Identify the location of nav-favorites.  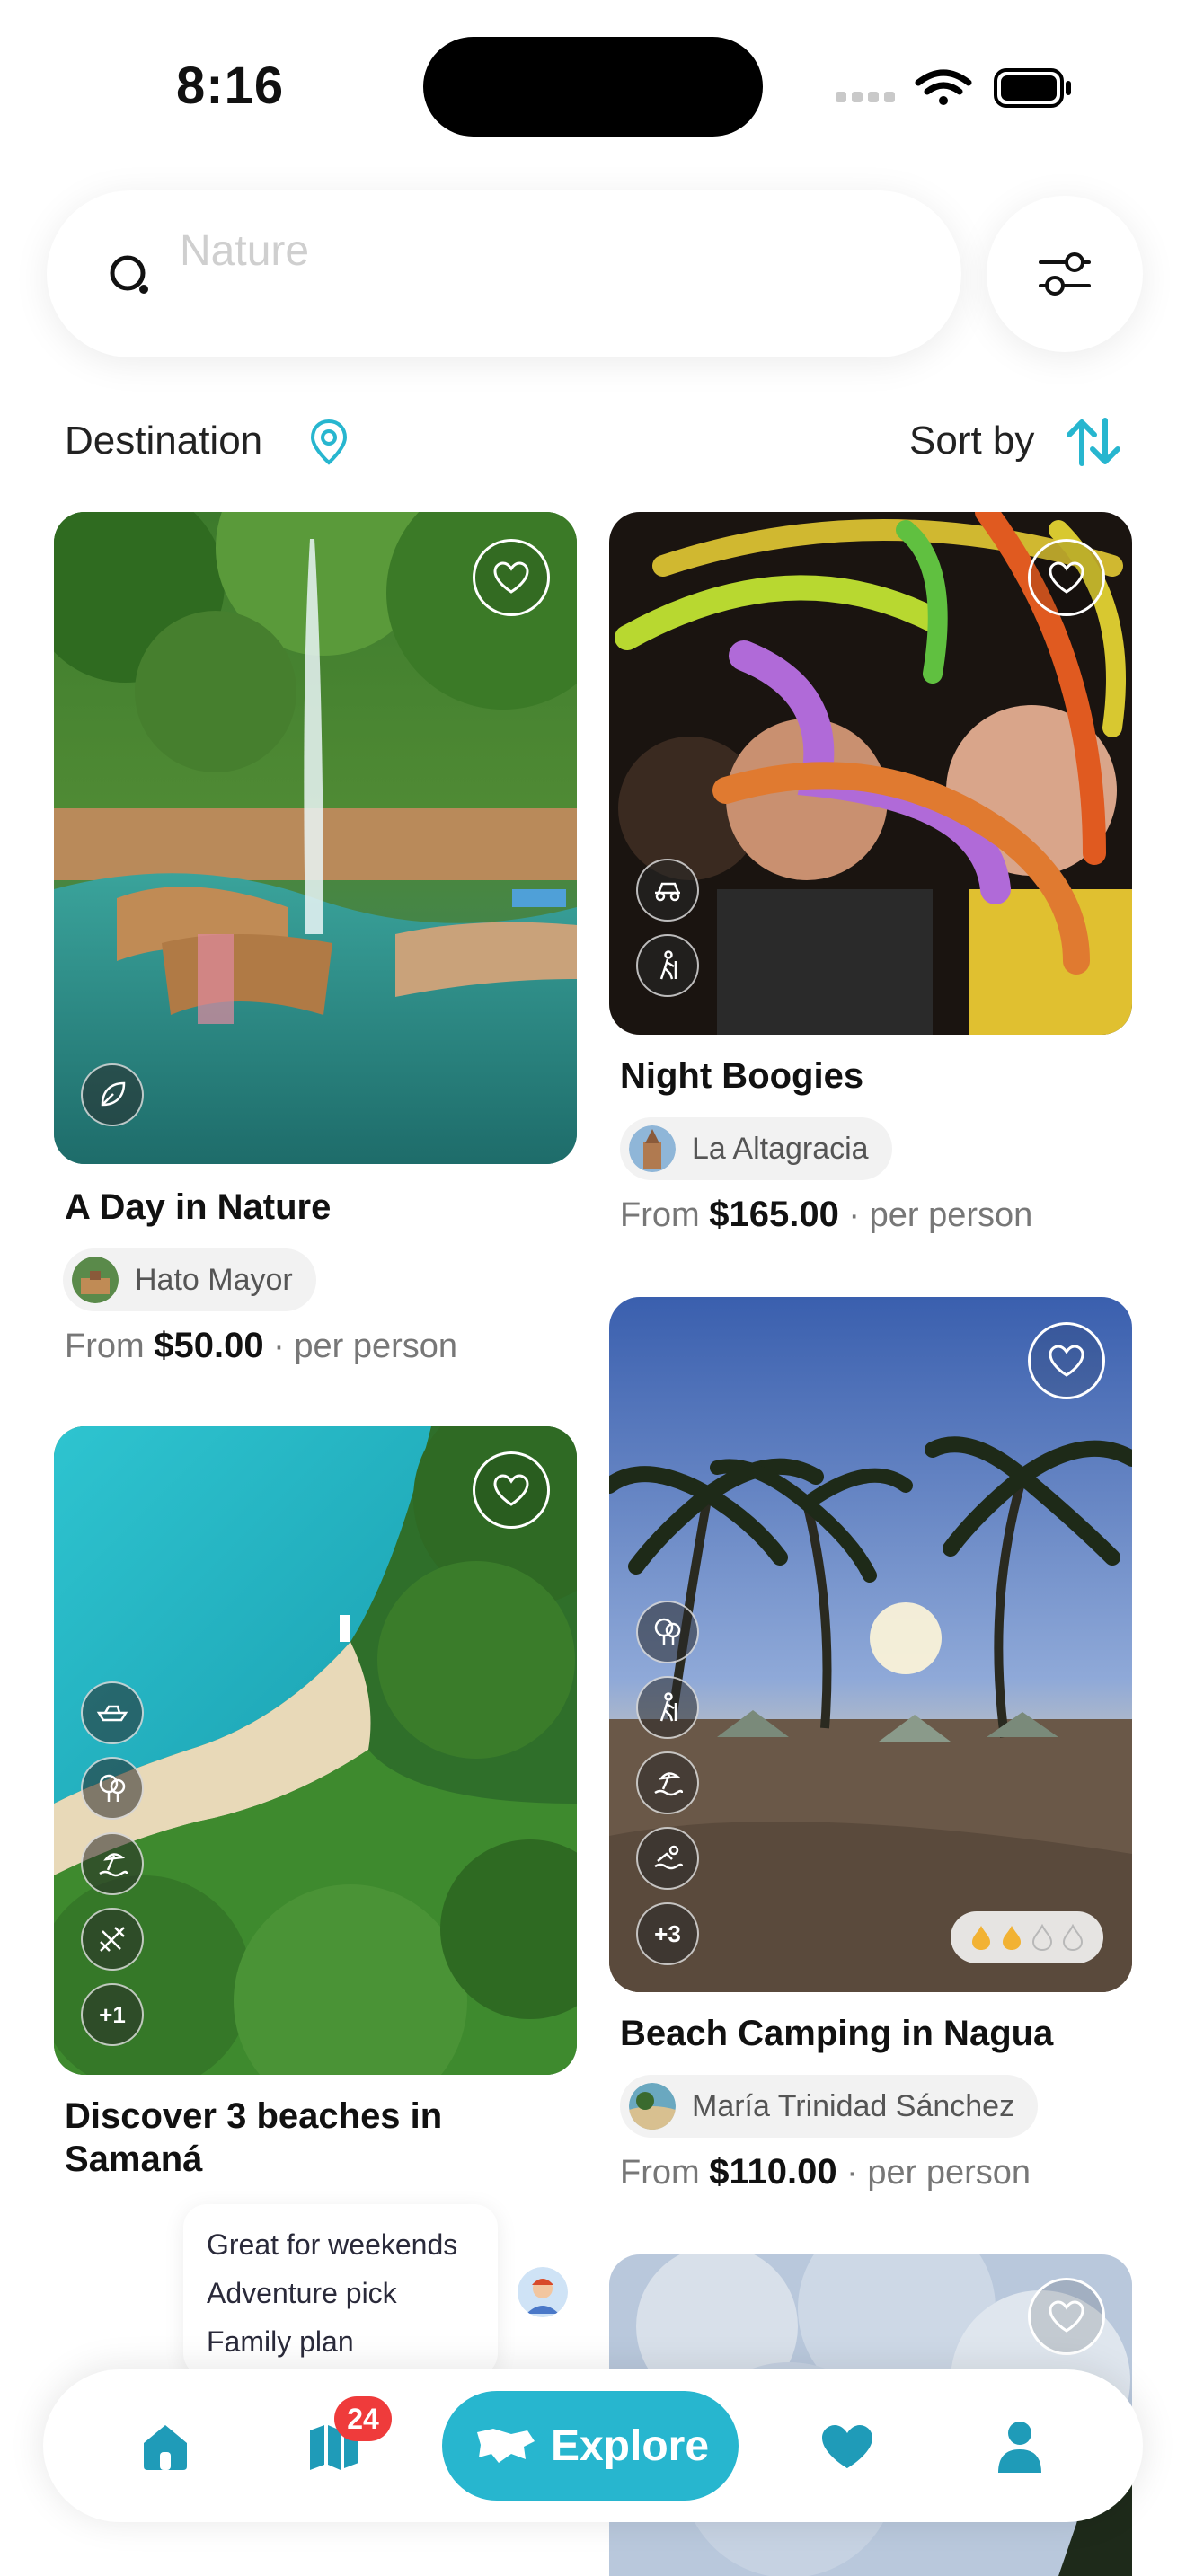
(847, 2446).